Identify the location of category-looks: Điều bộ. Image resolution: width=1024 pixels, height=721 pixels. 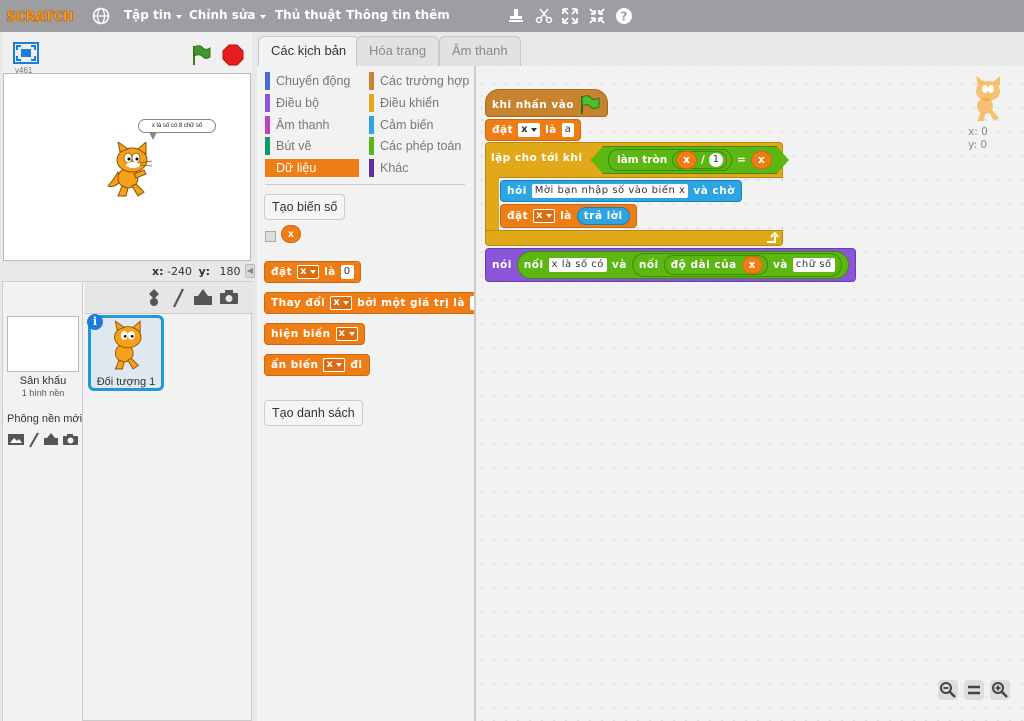
(292, 103).